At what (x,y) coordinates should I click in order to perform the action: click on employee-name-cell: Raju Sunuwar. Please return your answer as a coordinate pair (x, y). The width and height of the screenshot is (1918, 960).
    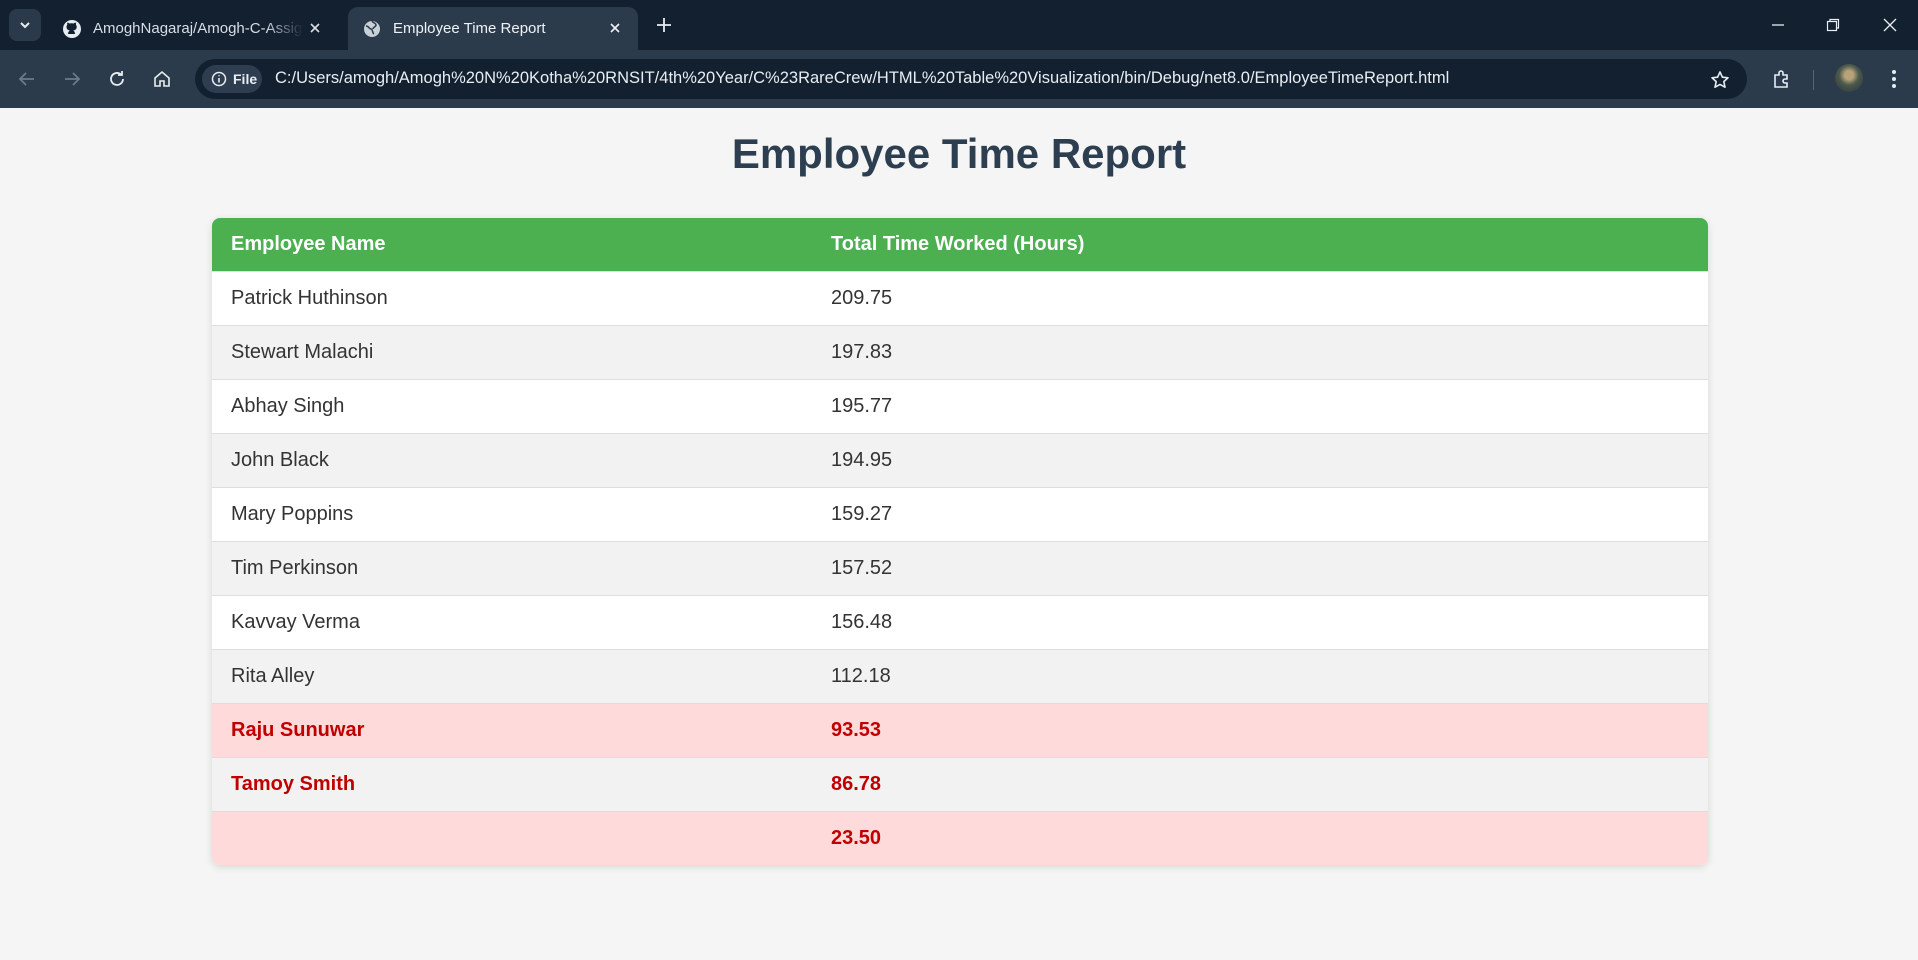
    Looking at the image, I should click on (512, 730).